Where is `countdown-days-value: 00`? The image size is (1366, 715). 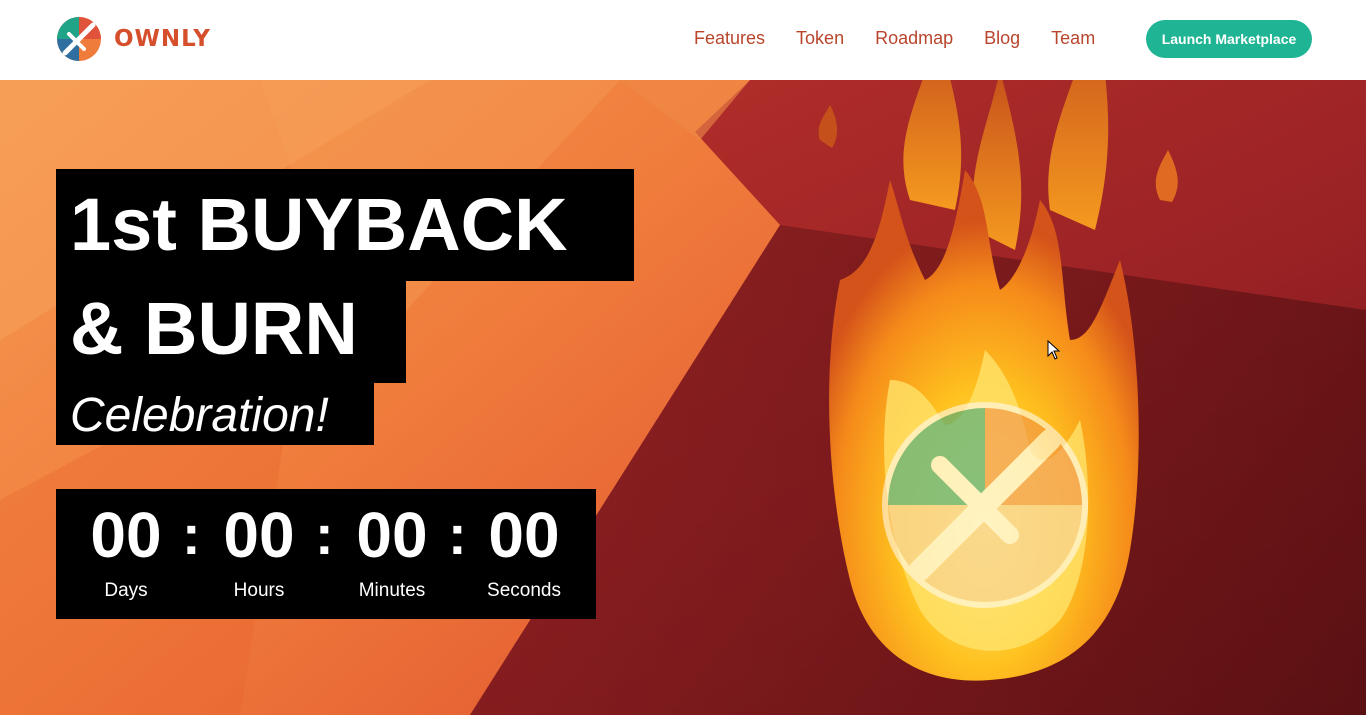 countdown-days-value: 00 is located at coordinates (126, 535).